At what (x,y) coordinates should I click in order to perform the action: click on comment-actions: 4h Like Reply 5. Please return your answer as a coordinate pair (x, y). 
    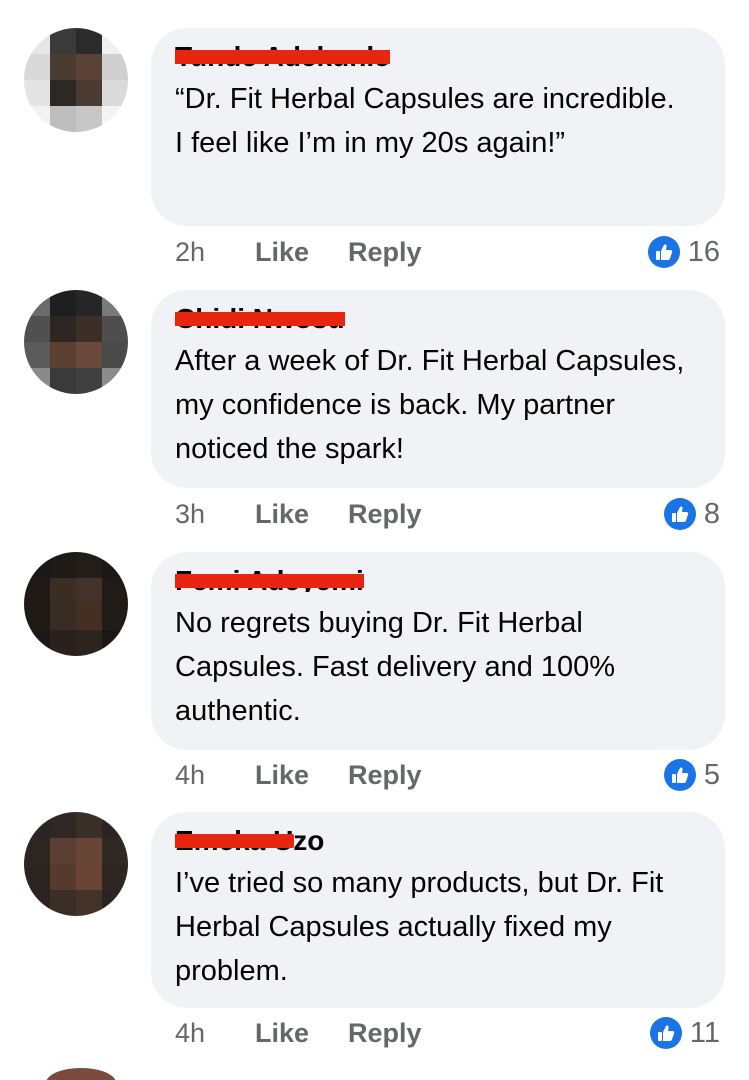
    Looking at the image, I should click on (447, 775).